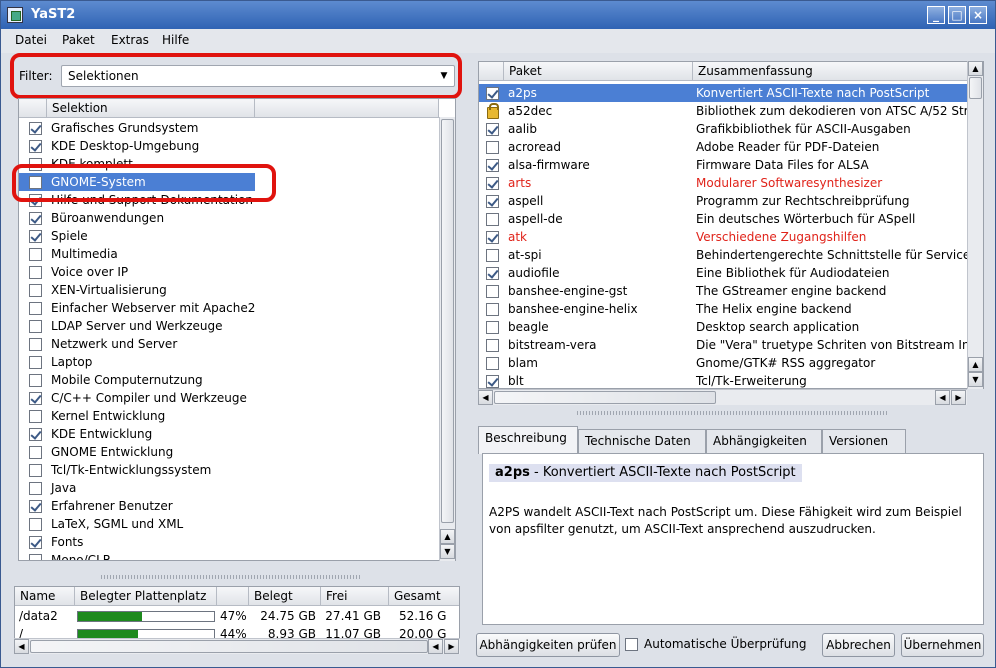  I want to click on check-dependencies-button: Abhängigkeiten prüfen, so click(548, 645).